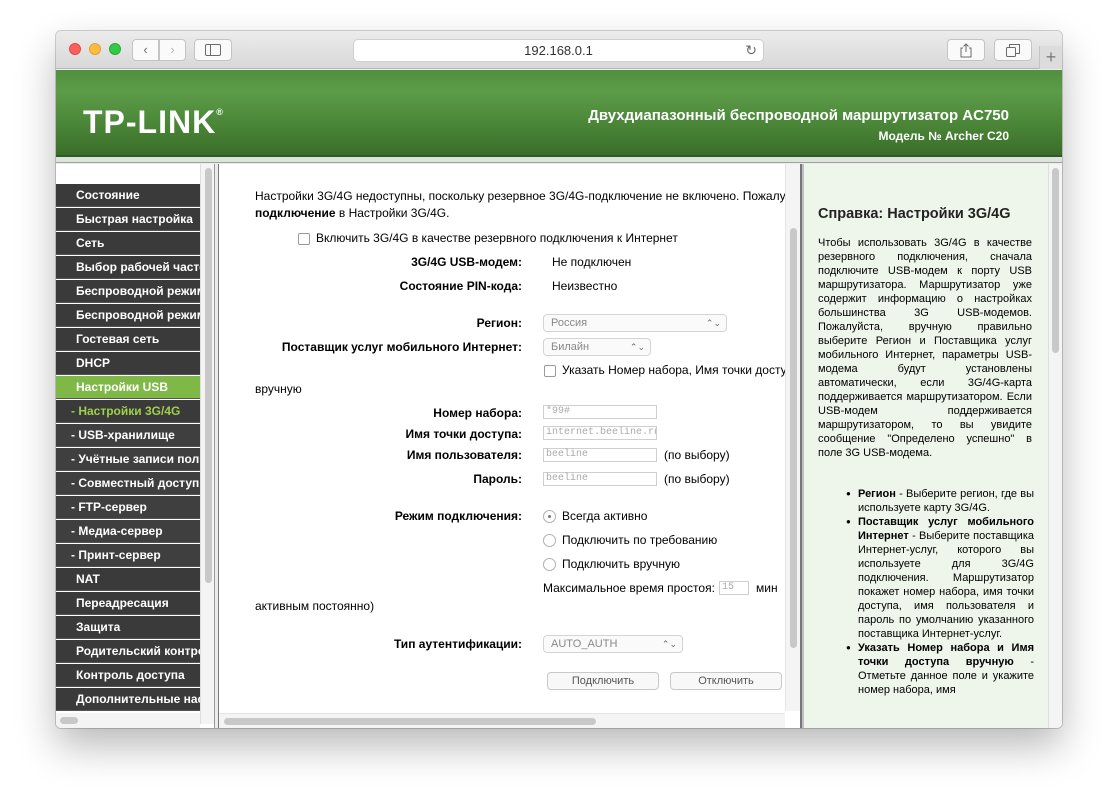  Describe the element at coordinates (600, 412) in the screenshot. I see `dial-number-input: *99#` at that location.